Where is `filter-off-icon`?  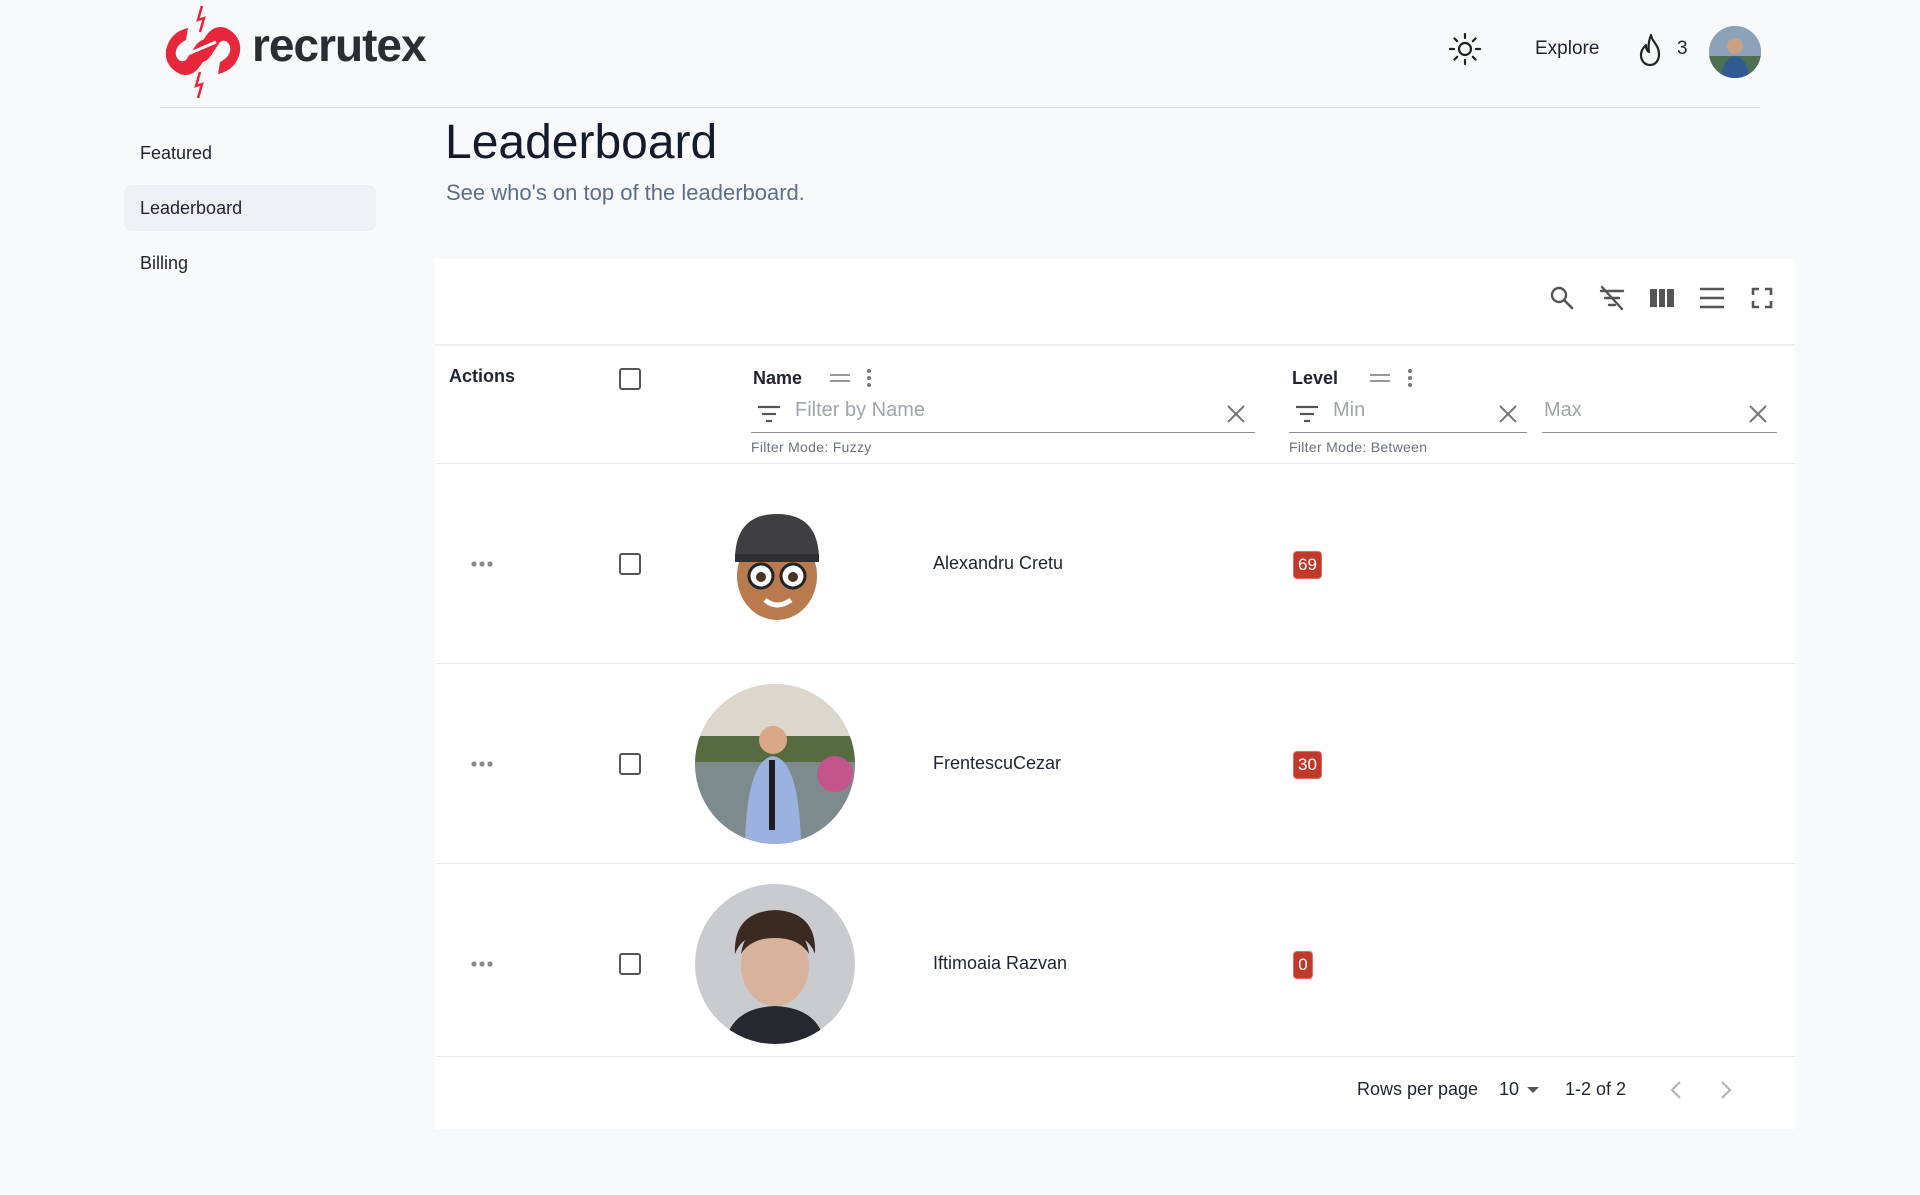 filter-off-icon is located at coordinates (1612, 298).